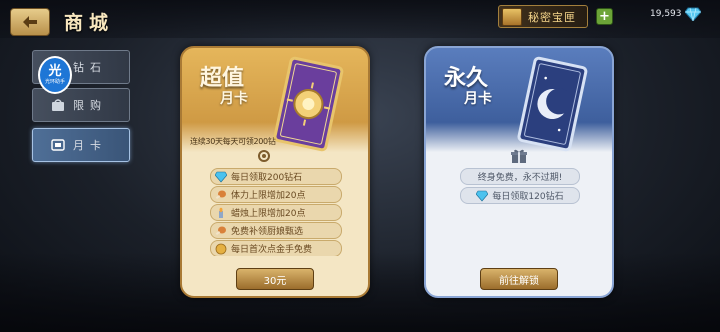 The height and width of the screenshot is (332, 720). Describe the element at coordinates (552, 17) in the screenshot. I see `treasure-label: 秘密宝匣` at that location.